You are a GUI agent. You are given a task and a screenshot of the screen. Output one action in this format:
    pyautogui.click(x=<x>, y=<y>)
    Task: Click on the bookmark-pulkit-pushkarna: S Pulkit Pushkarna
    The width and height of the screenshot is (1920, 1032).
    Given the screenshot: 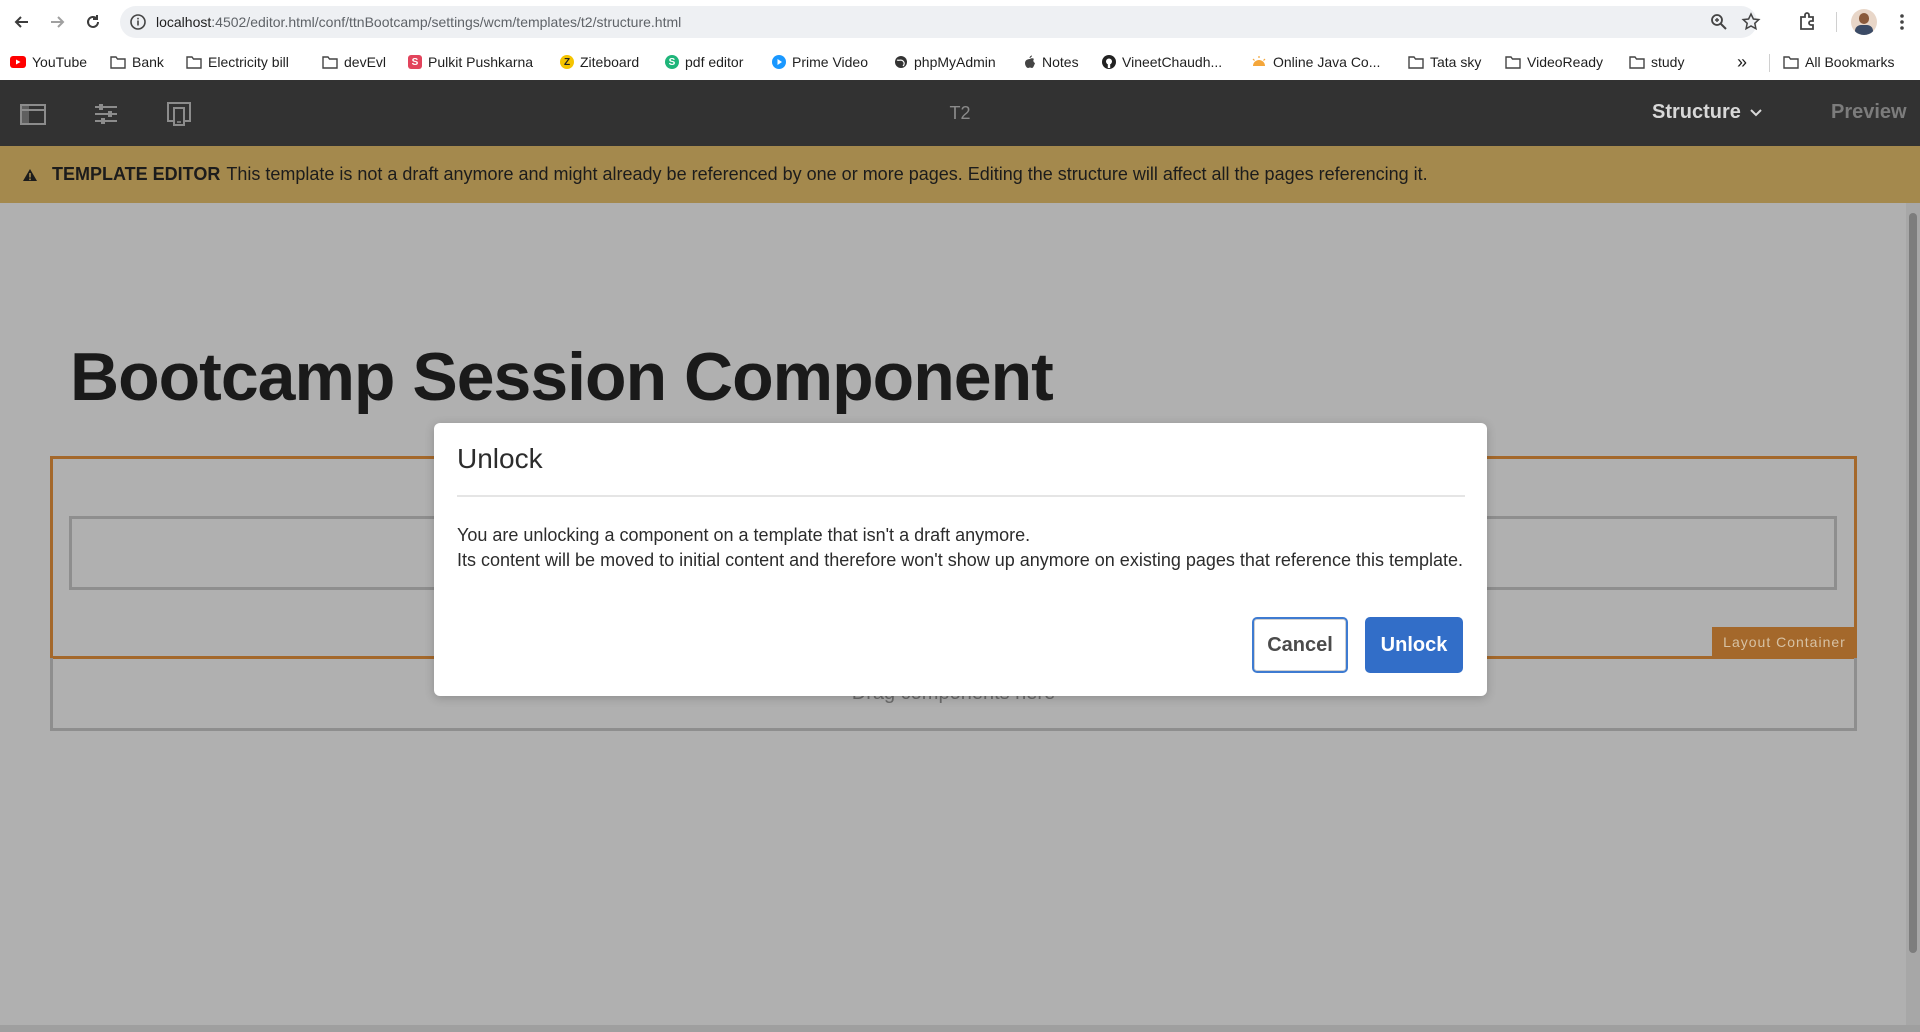 What is the action you would take?
    pyautogui.click(x=470, y=62)
    